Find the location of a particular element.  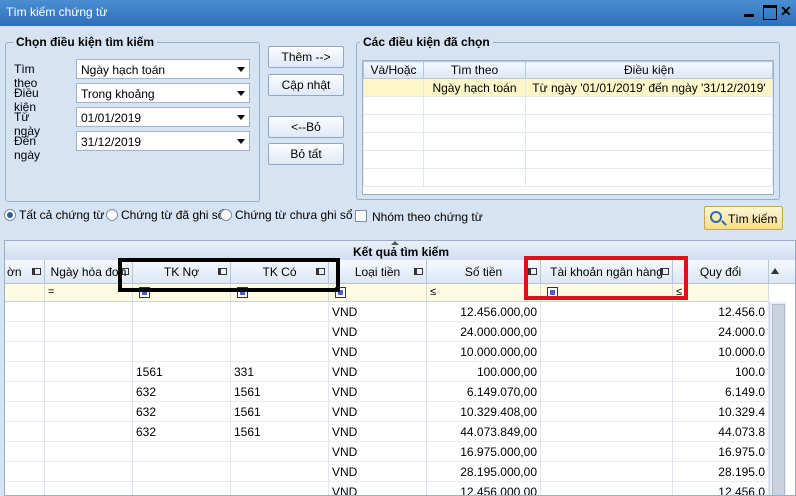

col-search-by: Tìm theo is located at coordinates (474, 70).